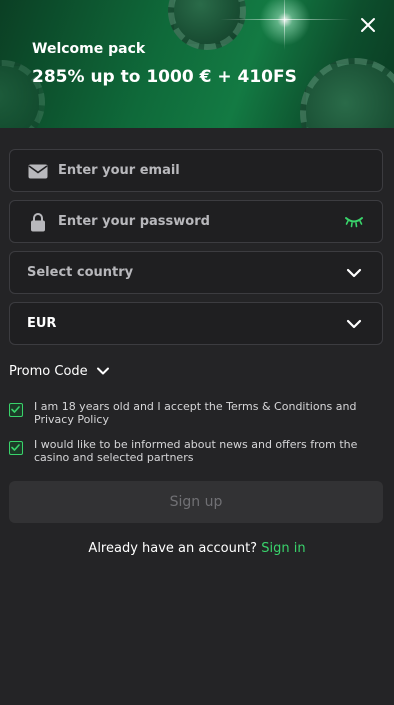 The image size is (394, 705). I want to click on sign-up-label: Sign up, so click(196, 502).